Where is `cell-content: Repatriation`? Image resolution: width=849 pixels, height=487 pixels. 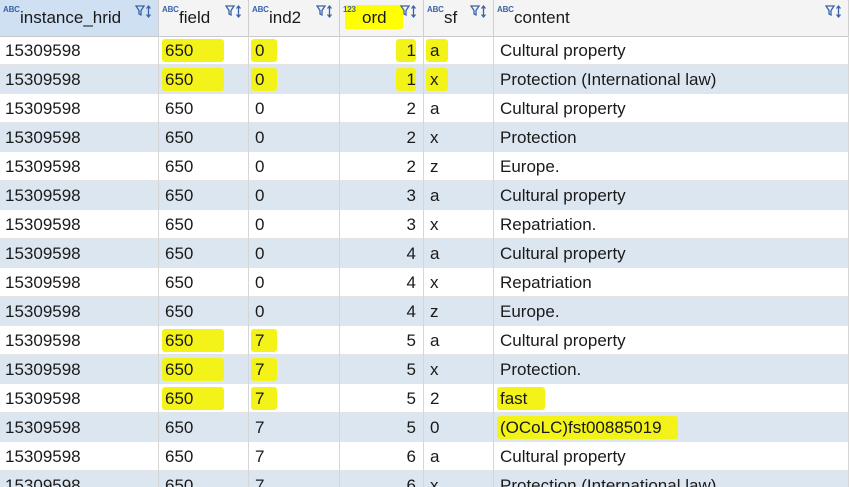
cell-content: Repatriation is located at coordinates (671, 282).